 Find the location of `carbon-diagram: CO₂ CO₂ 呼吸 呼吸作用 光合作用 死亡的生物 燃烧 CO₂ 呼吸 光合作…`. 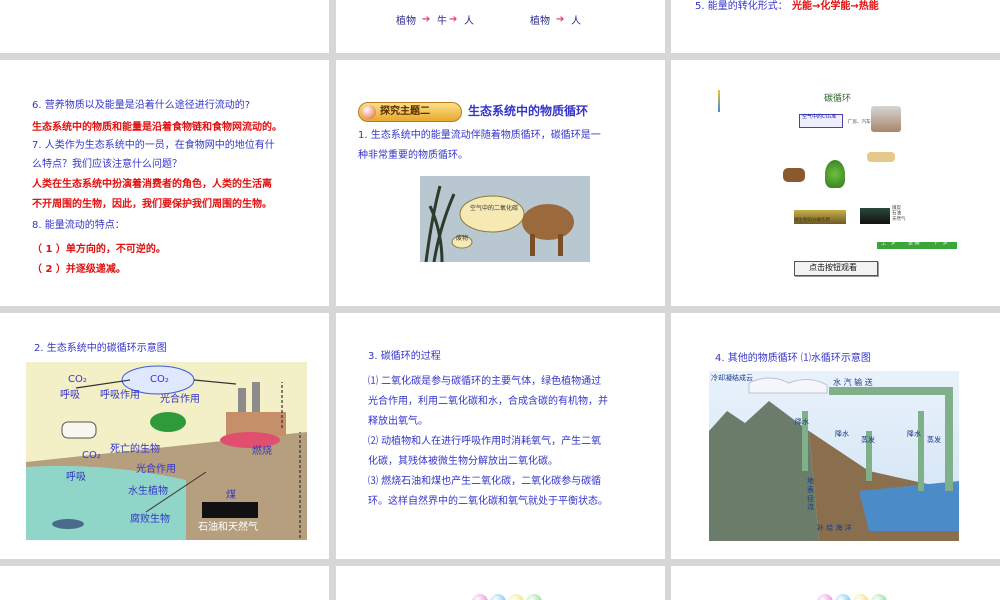

carbon-diagram: CO₂ CO₂ 呼吸 呼吸作用 光合作用 死亡的生物 燃烧 CO₂ 呼吸 光合作… is located at coordinates (166, 451).